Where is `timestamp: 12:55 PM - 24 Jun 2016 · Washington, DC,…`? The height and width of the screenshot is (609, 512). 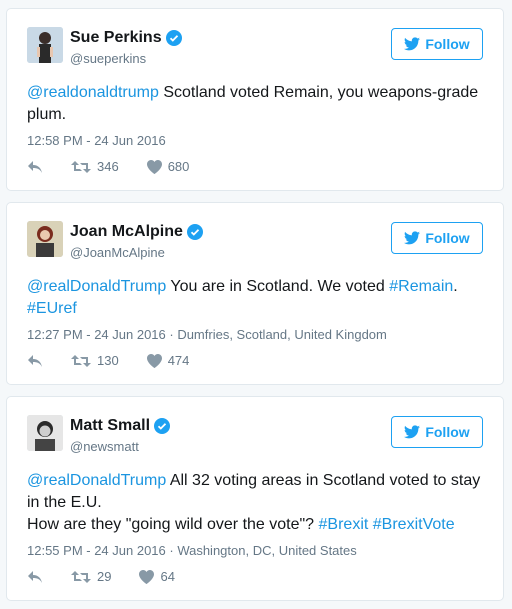
timestamp: 12:55 PM - 24 Jun 2016 · Washington, DC,… is located at coordinates (192, 550).